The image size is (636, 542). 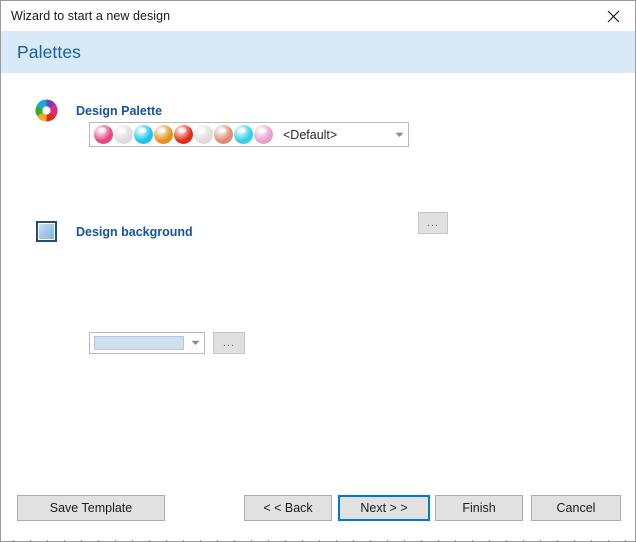 What do you see at coordinates (123, 134) in the screenshot?
I see `swatch-silver` at bounding box center [123, 134].